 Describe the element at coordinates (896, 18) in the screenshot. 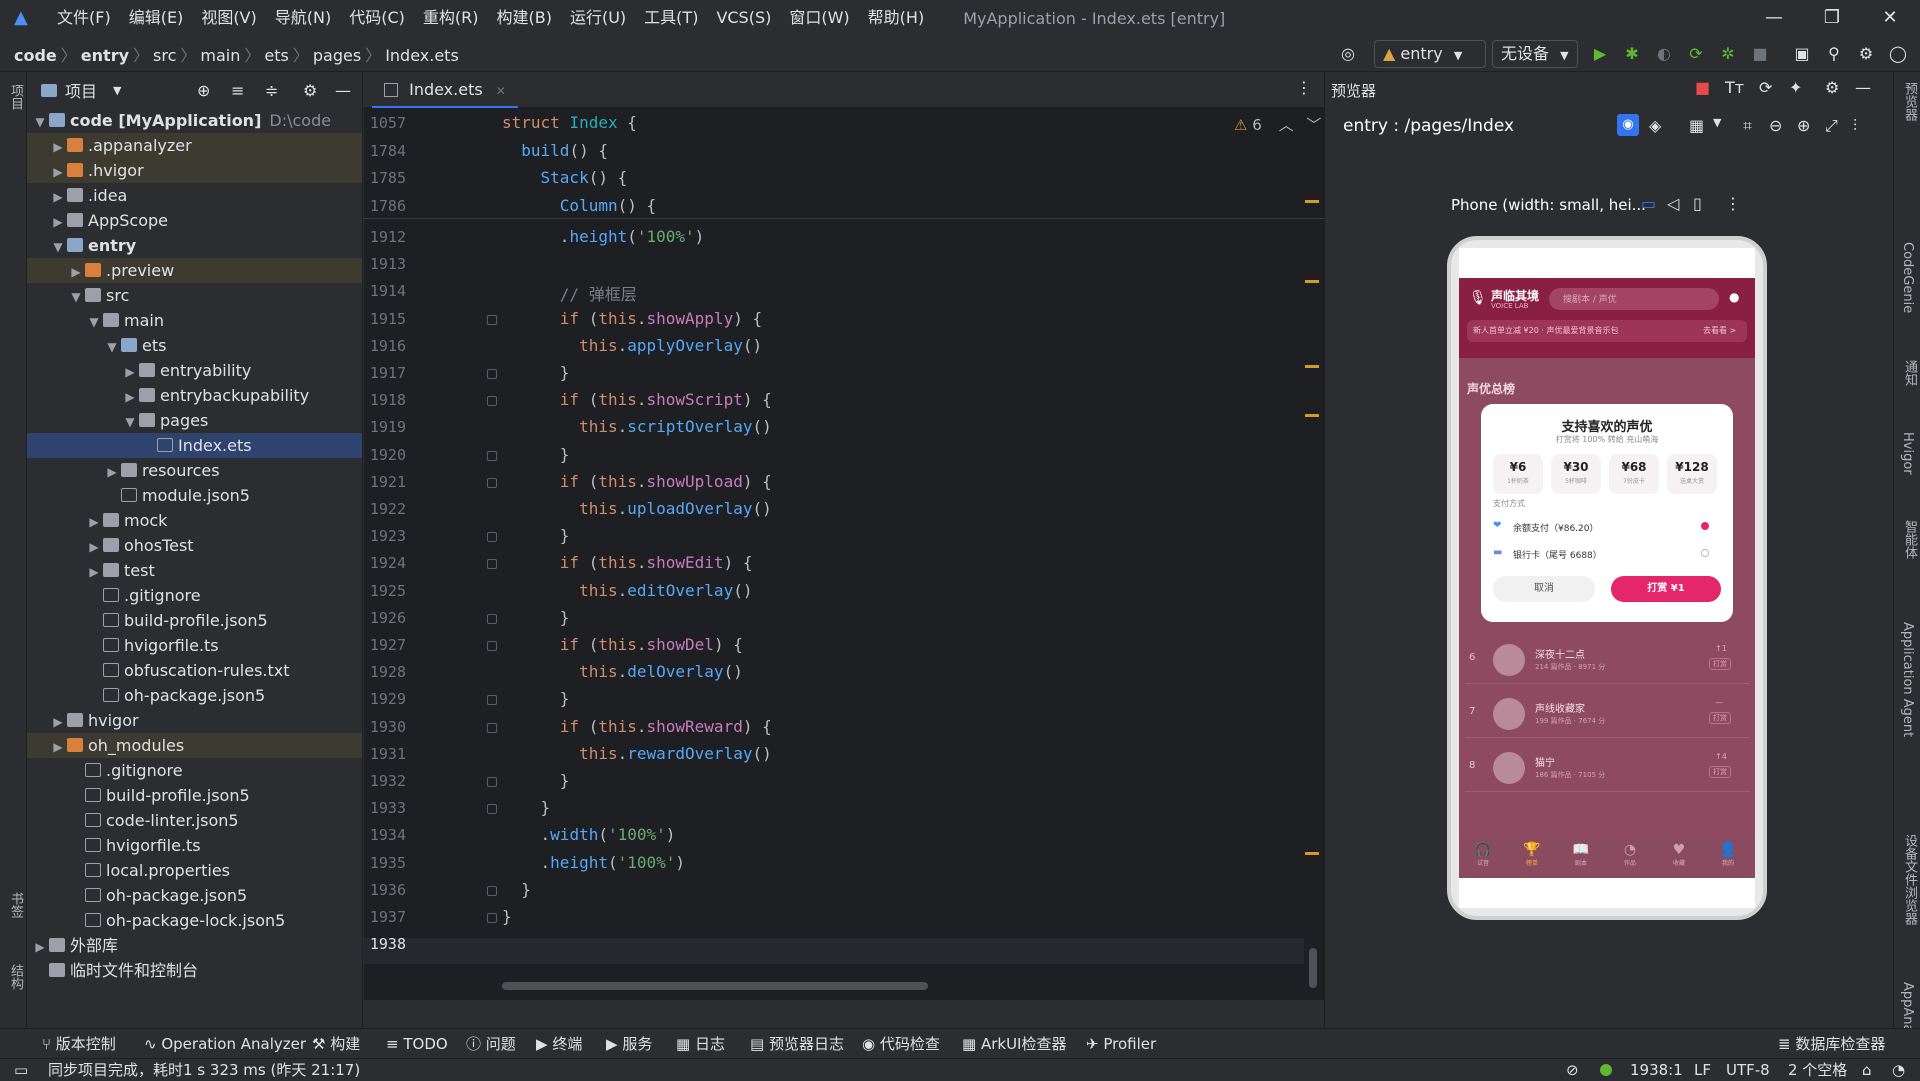

I see `menu-item: 帮助(H)` at that location.